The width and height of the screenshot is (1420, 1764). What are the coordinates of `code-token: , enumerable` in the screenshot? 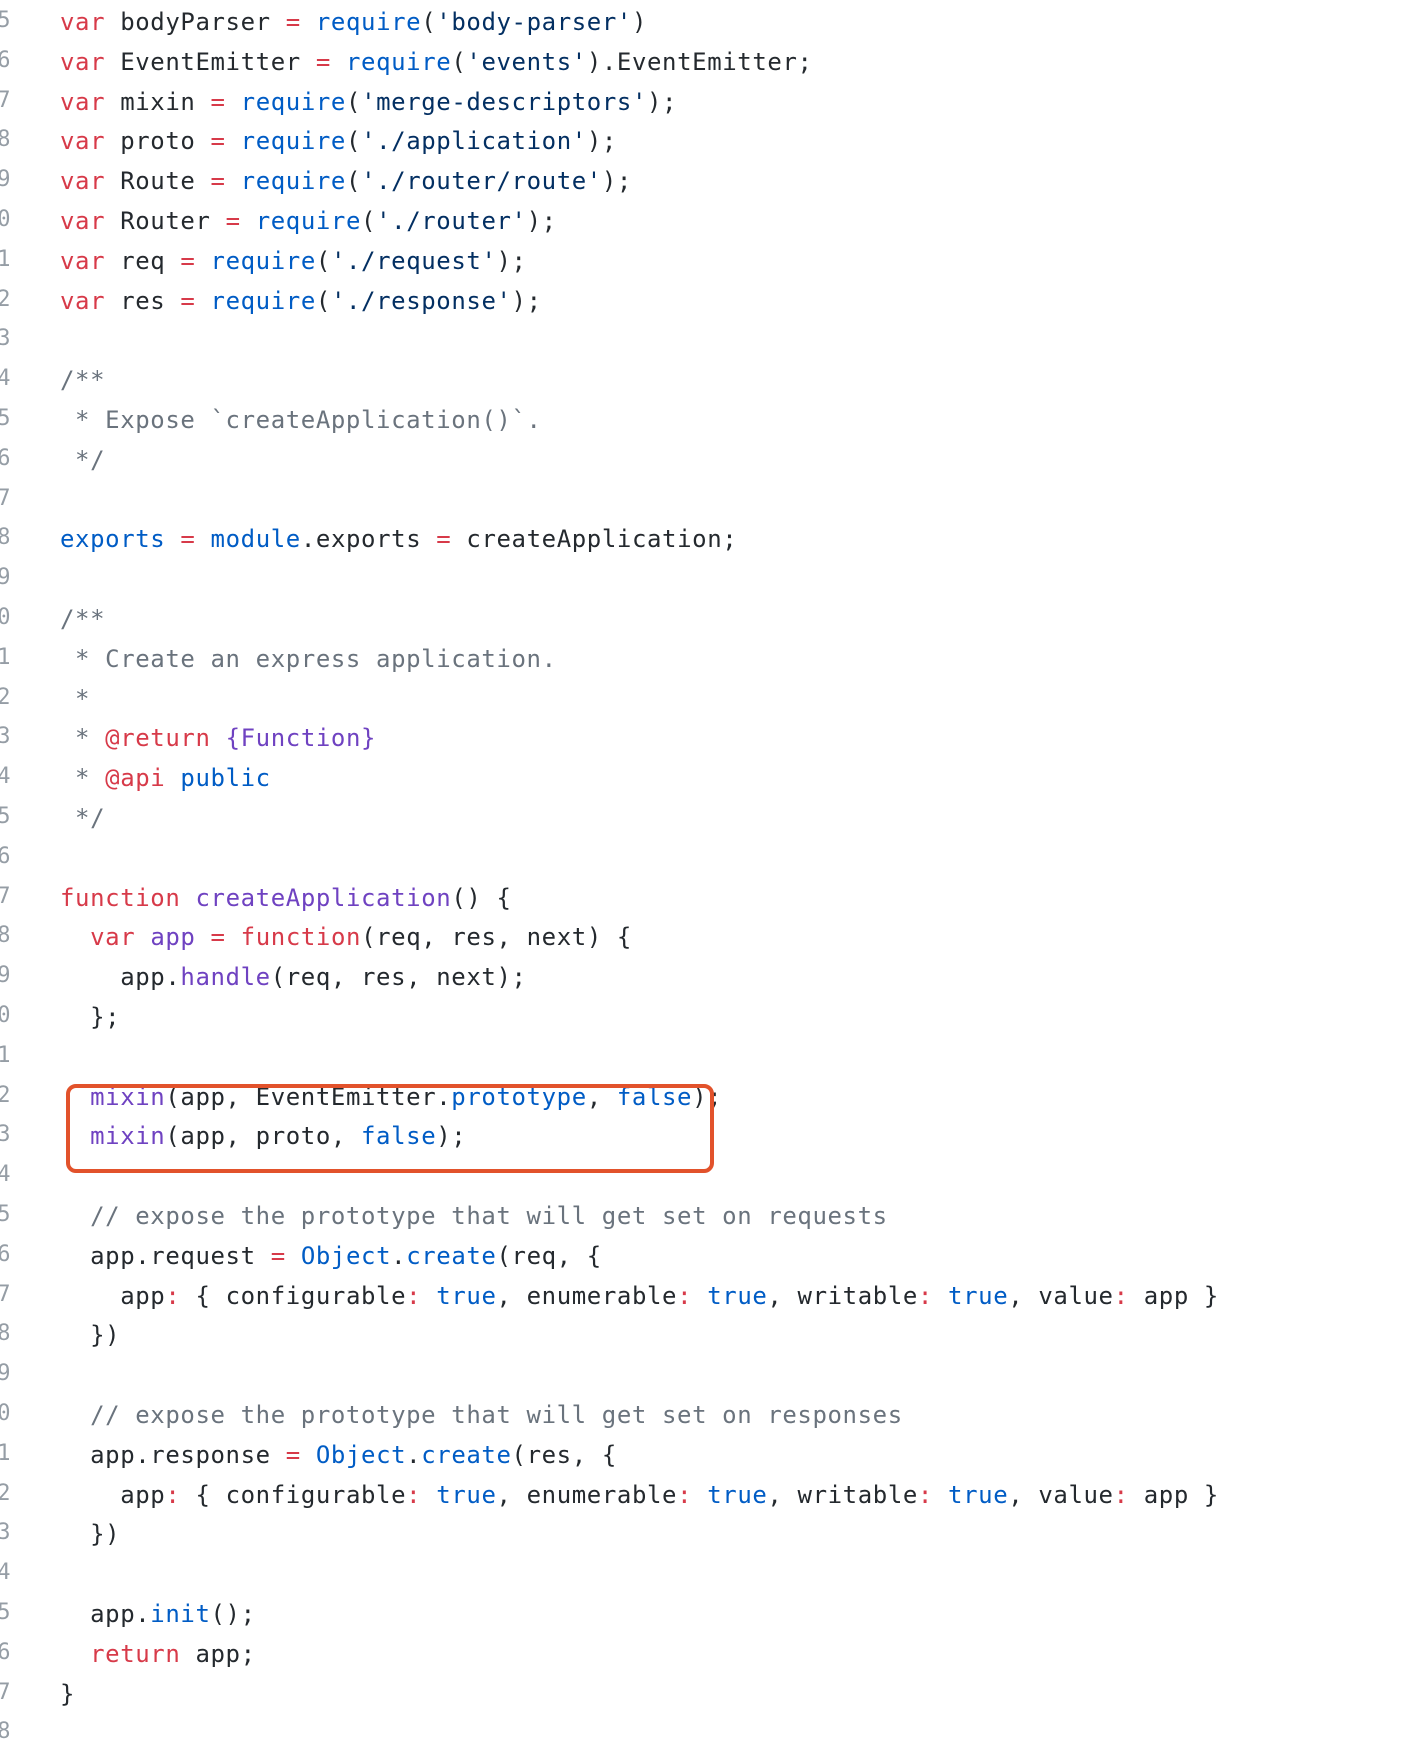 It's located at (587, 1494).